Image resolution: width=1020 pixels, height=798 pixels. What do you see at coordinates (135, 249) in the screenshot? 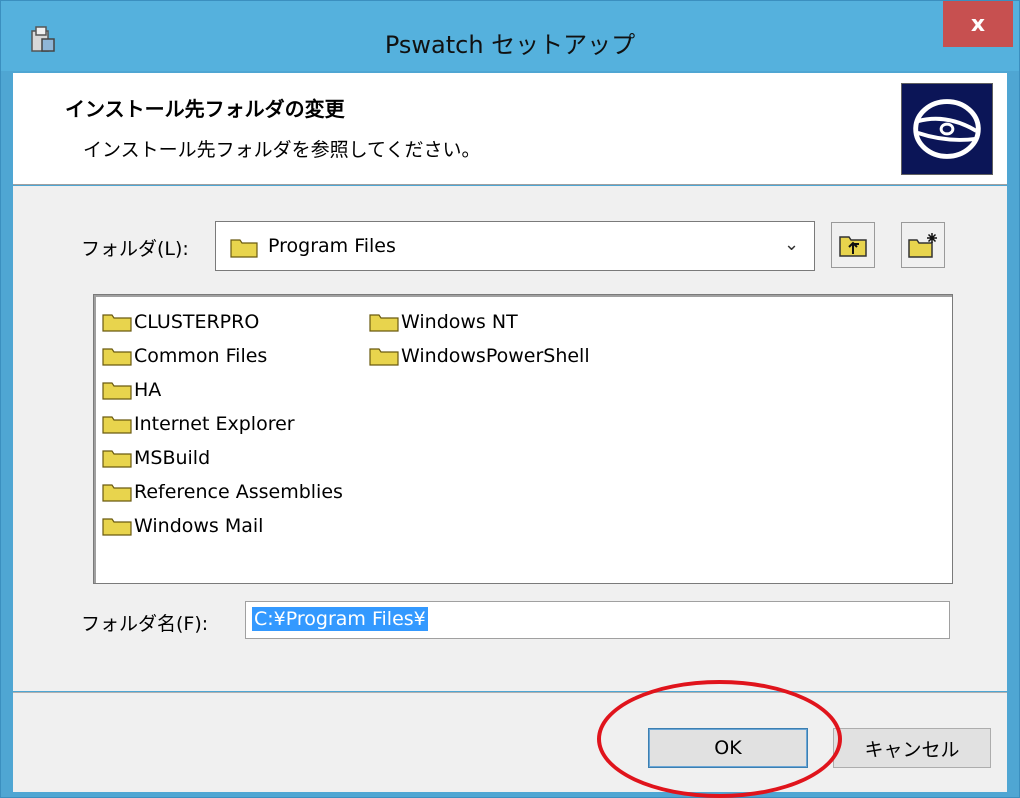
I see `folder-select-label: フォルダ(L):` at bounding box center [135, 249].